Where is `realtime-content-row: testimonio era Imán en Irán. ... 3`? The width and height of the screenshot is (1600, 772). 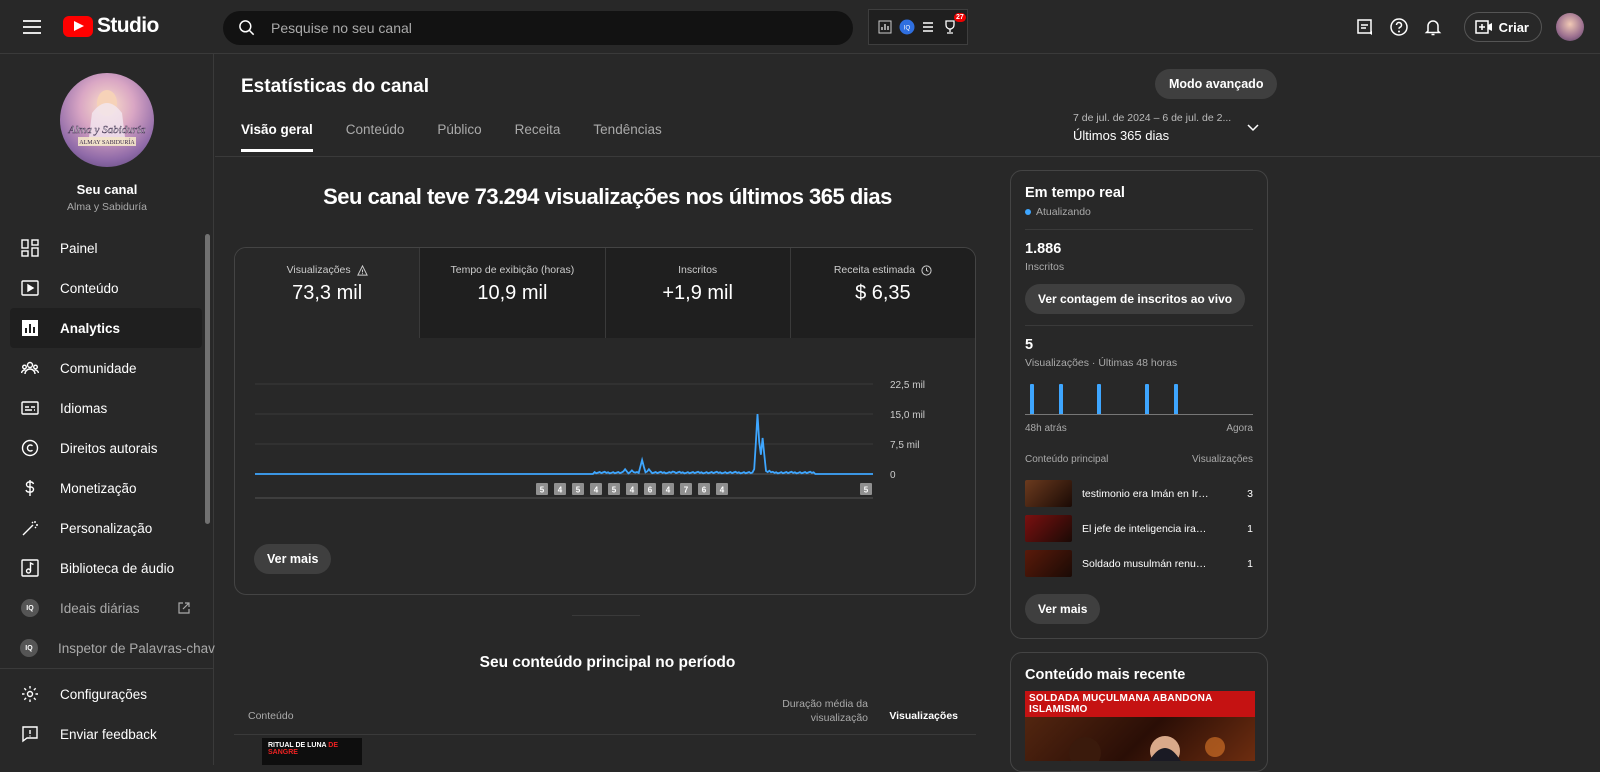 realtime-content-row: testimonio era Imán en Irán. ... 3 is located at coordinates (1139, 493).